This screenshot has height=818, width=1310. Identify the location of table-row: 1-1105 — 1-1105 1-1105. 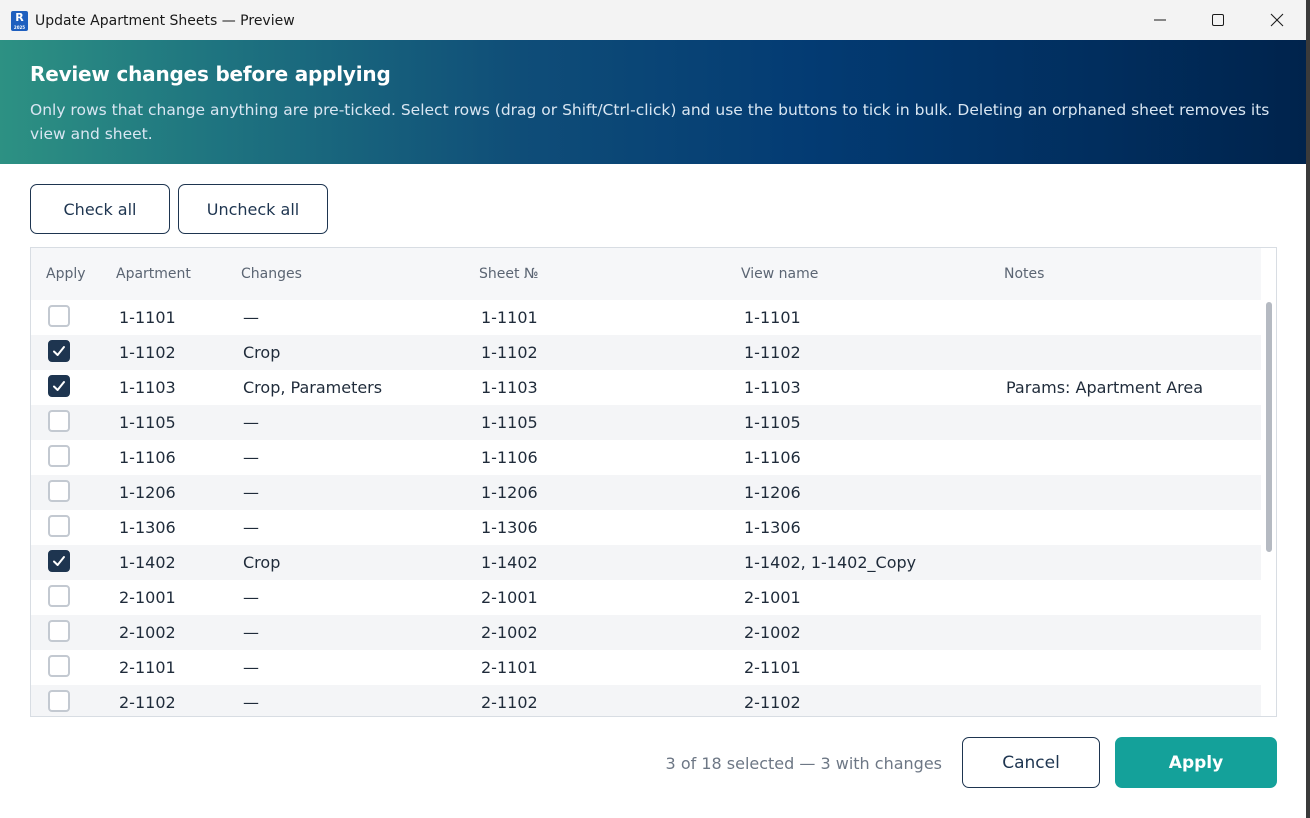
(646, 422).